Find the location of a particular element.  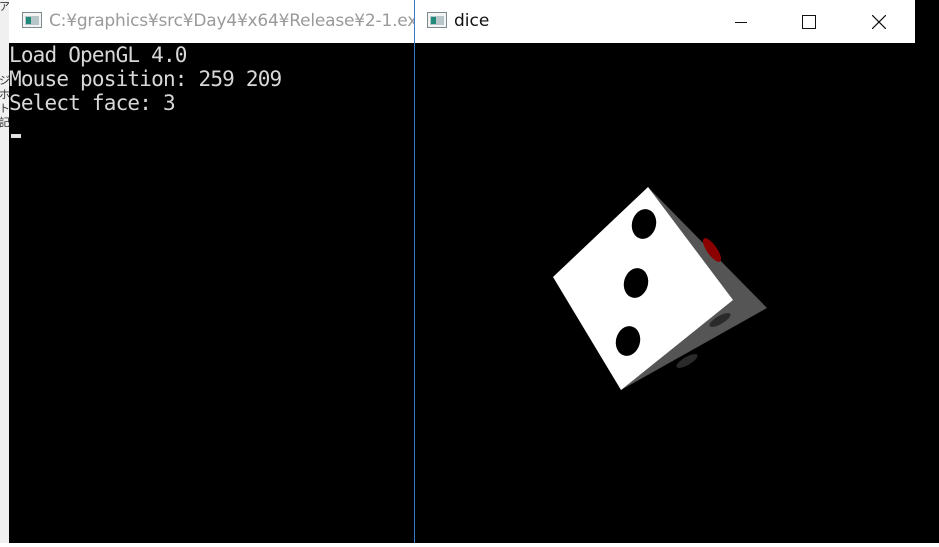

minimize-icon is located at coordinates (741, 22).